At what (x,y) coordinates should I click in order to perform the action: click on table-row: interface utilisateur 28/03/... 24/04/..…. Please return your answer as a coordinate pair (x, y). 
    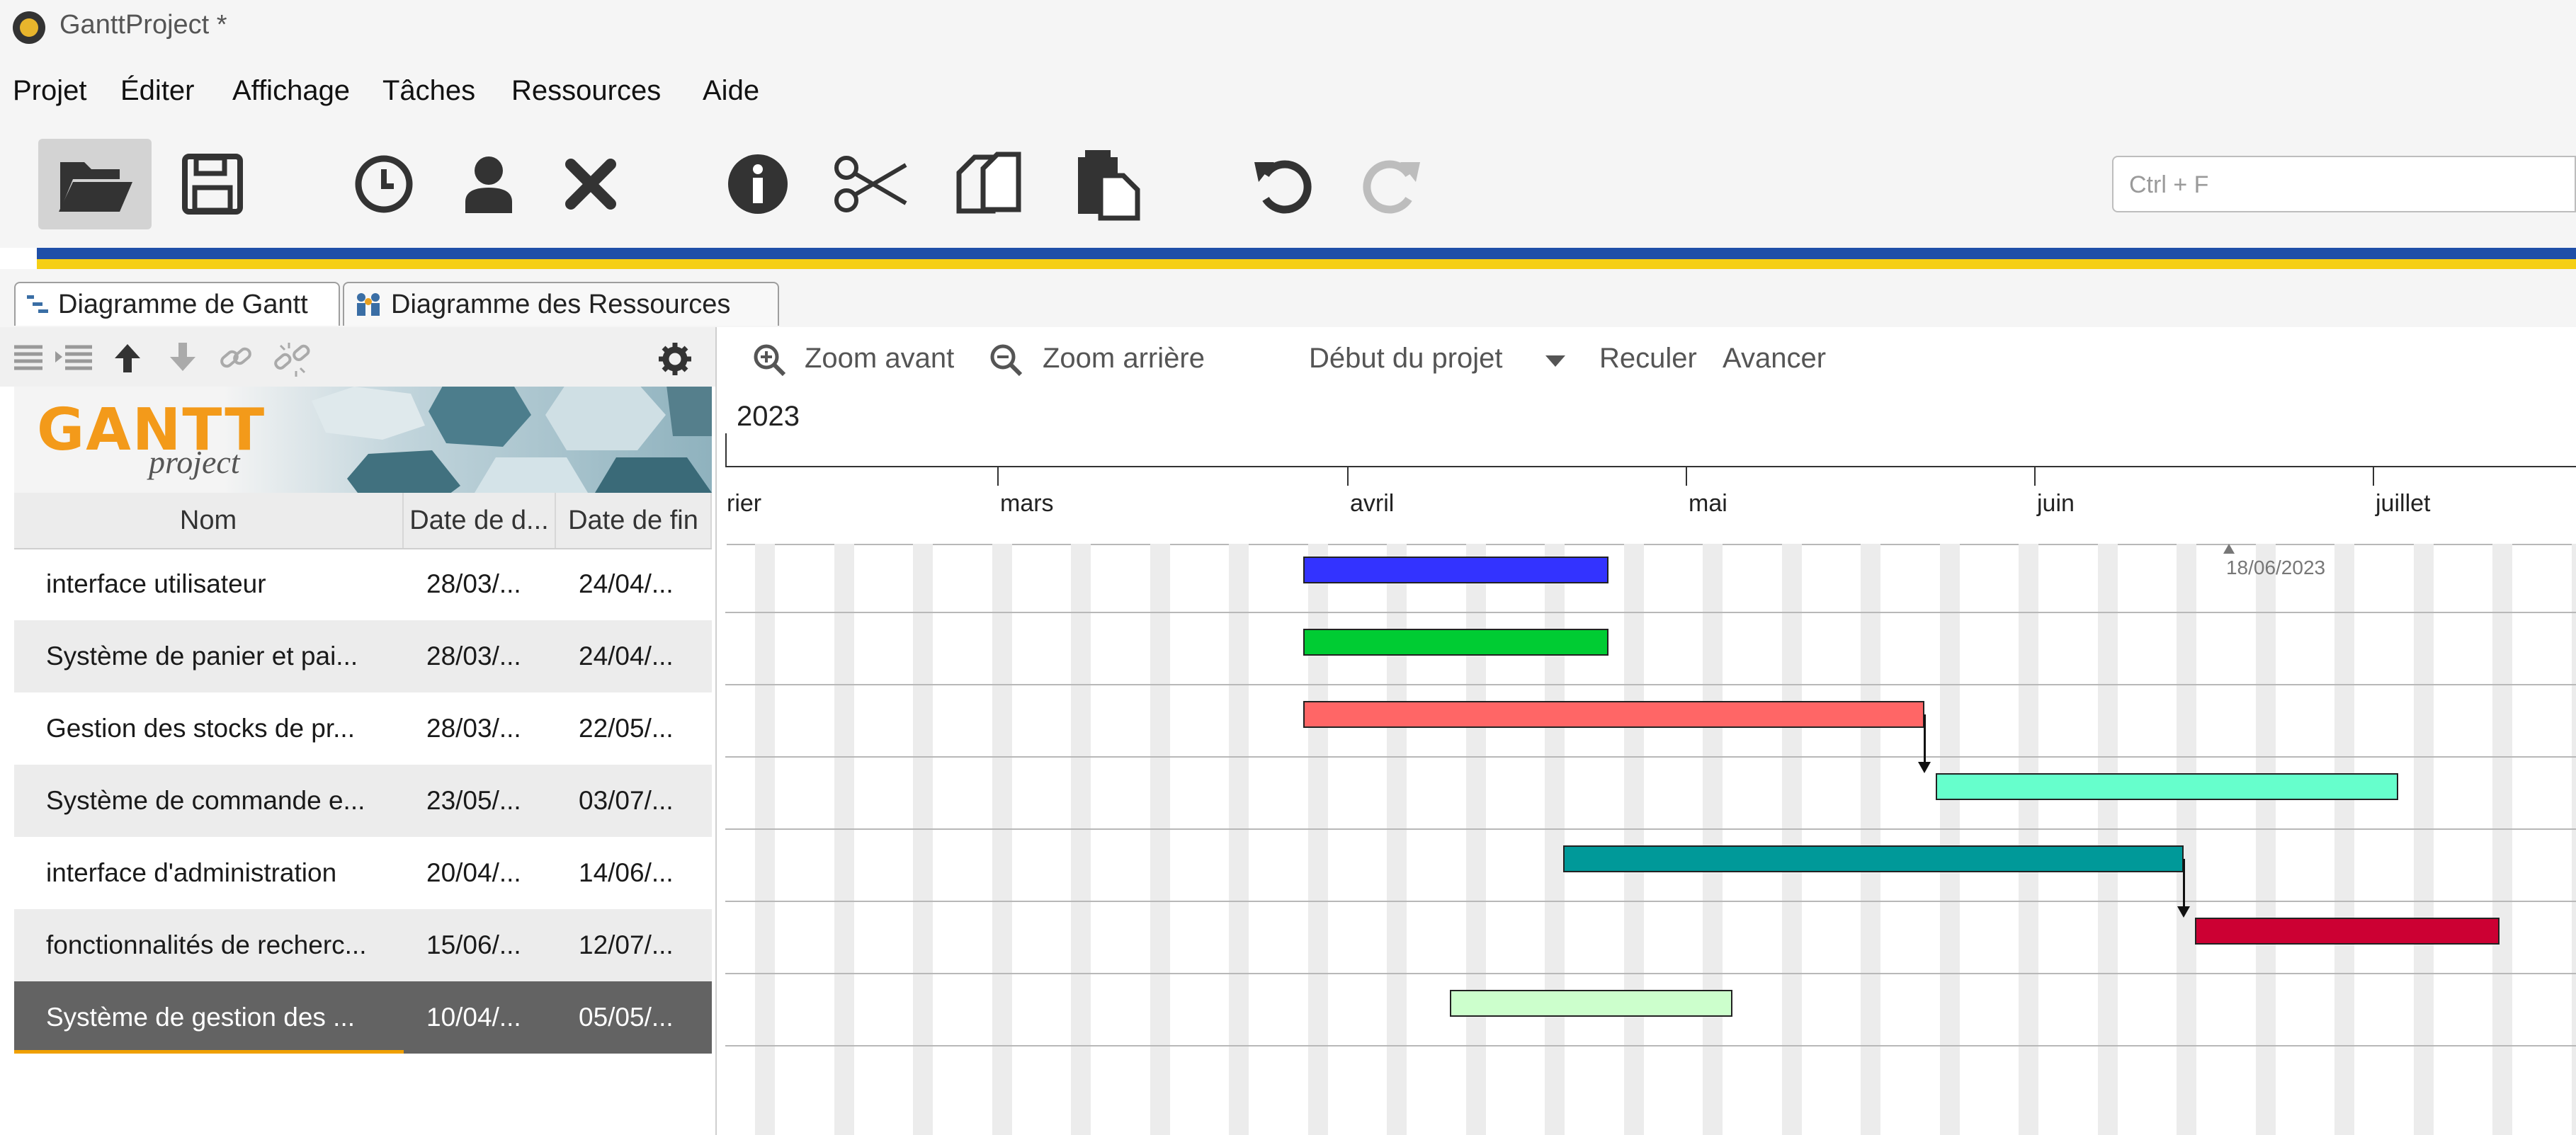
    Looking at the image, I should click on (363, 584).